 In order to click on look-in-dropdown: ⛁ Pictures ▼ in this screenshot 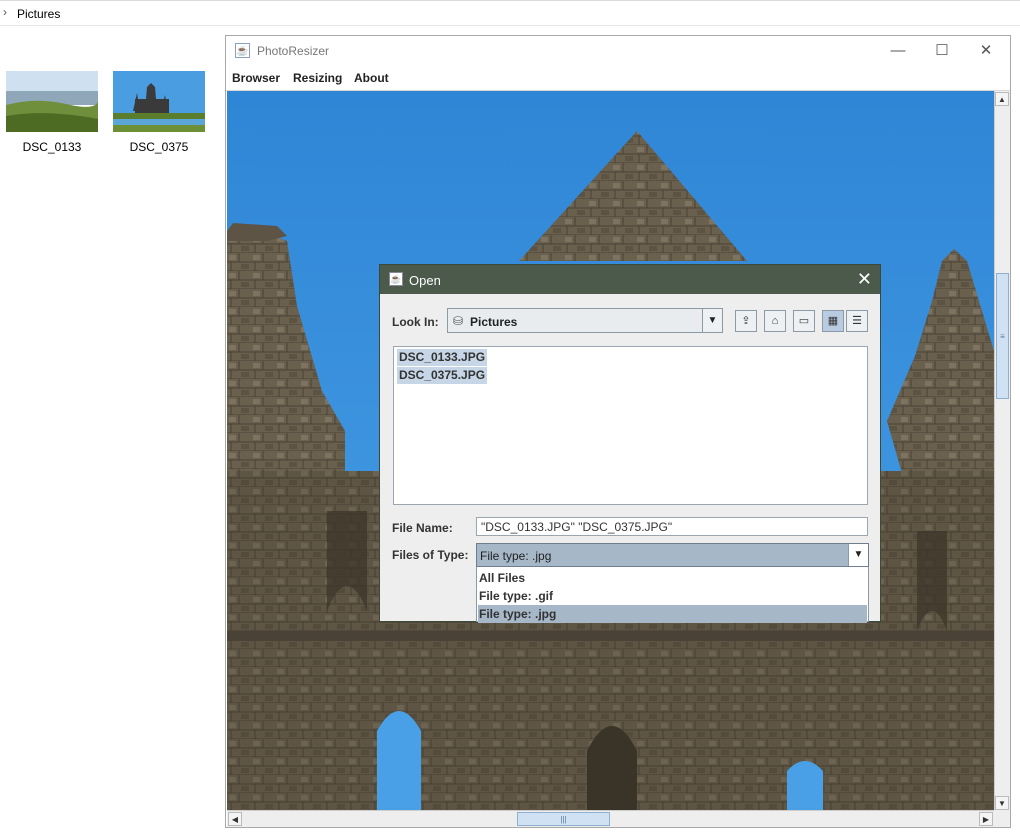, I will do `click(585, 320)`.